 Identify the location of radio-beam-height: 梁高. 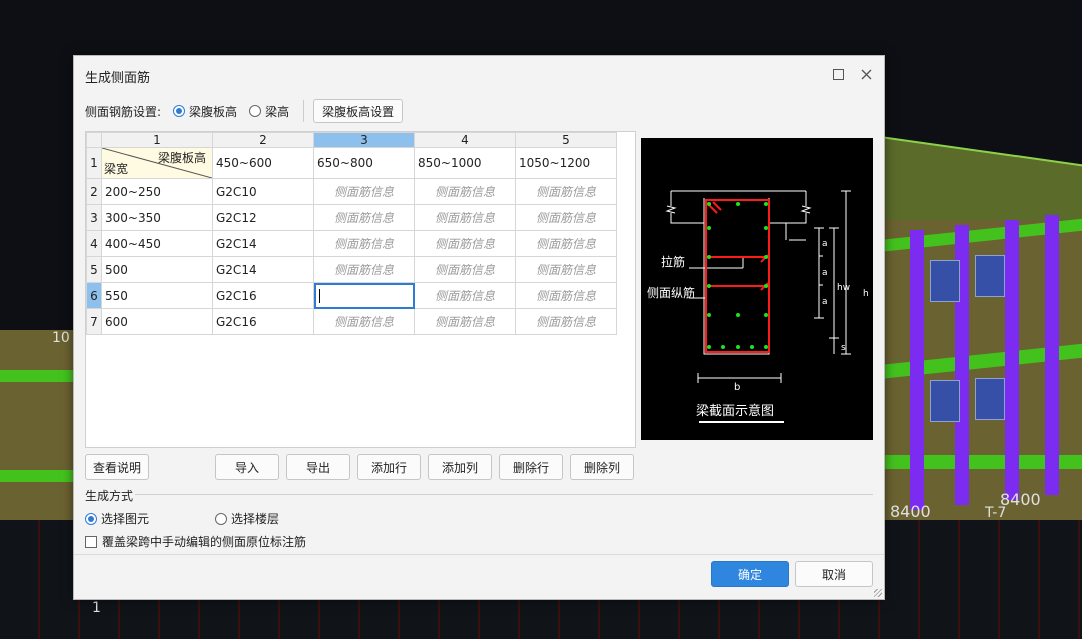
(269, 111).